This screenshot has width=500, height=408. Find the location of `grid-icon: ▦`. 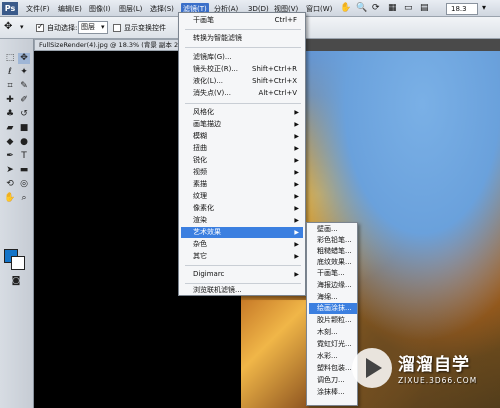

grid-icon: ▦ is located at coordinates (392, 8).